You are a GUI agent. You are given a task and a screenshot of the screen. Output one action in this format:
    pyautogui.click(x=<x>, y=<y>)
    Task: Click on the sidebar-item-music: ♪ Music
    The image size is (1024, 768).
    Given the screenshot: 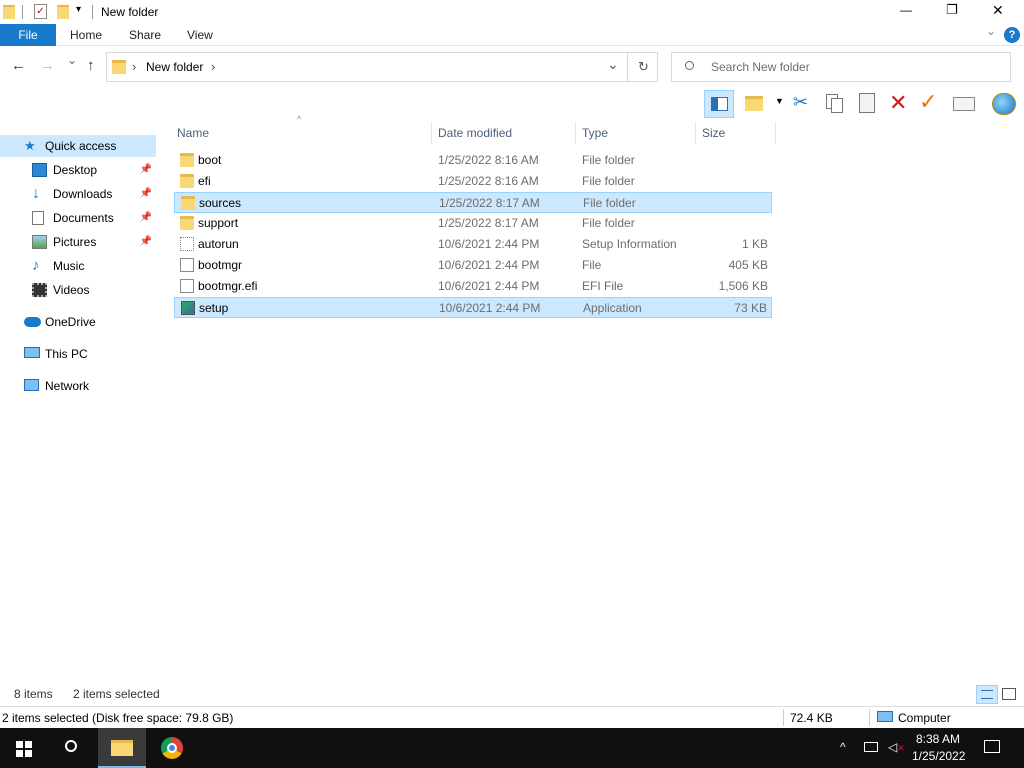 What is the action you would take?
    pyautogui.click(x=78, y=266)
    